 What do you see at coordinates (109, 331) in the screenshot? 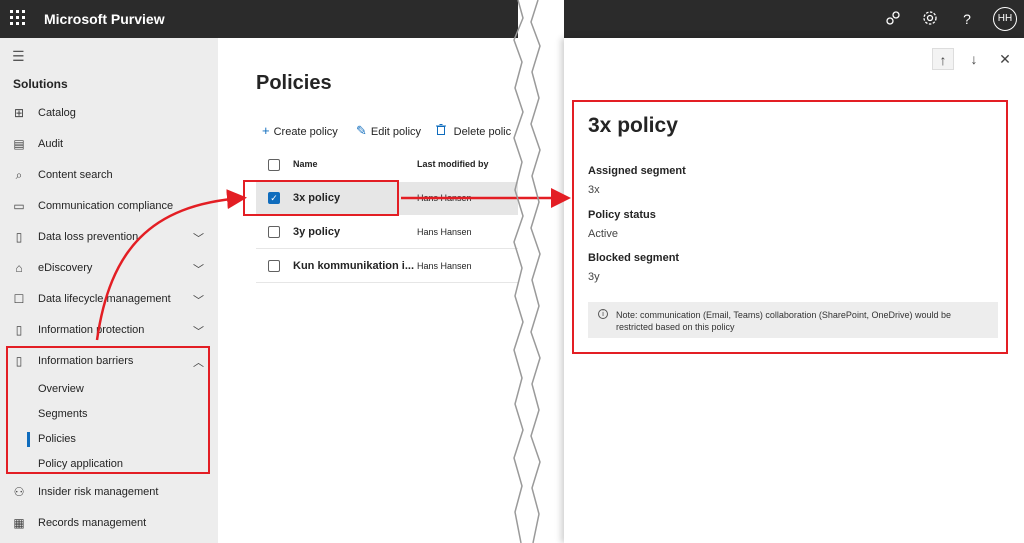
I see `sidebar-item-information-protection: ▯ Information protection ﹀` at bounding box center [109, 331].